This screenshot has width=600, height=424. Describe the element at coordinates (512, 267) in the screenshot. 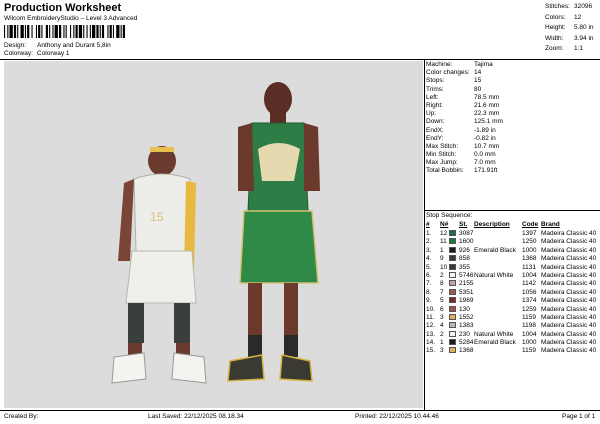

I see `table-row: 5. 10 355 1131 Madeira Classic 40` at that location.